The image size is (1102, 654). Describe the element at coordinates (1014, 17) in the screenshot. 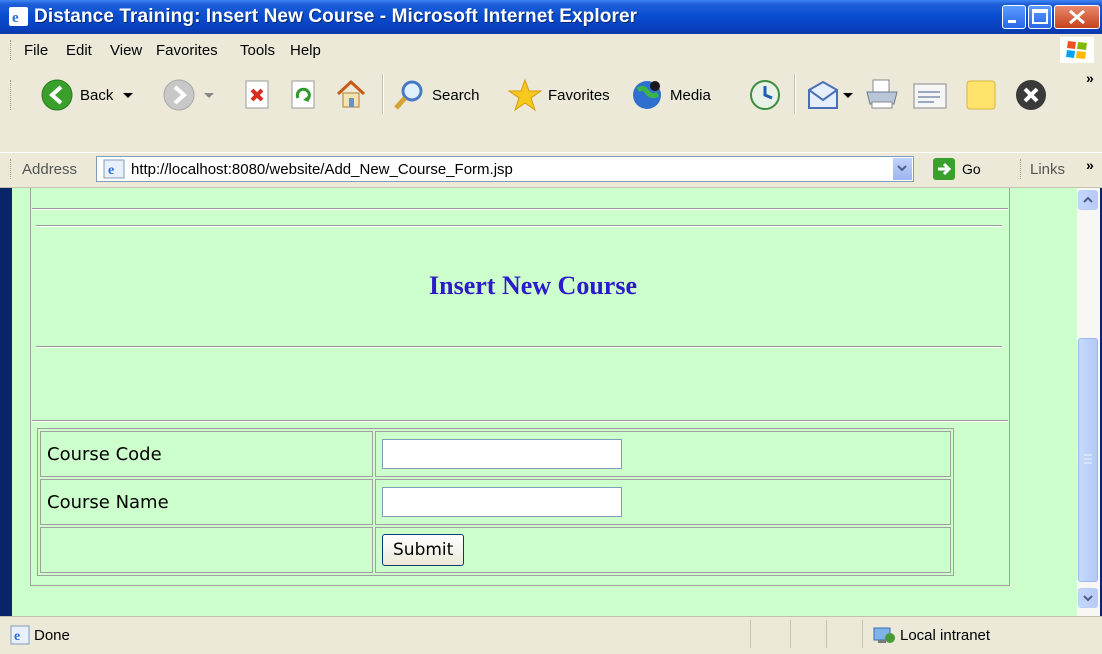

I see `minimize-button` at that location.